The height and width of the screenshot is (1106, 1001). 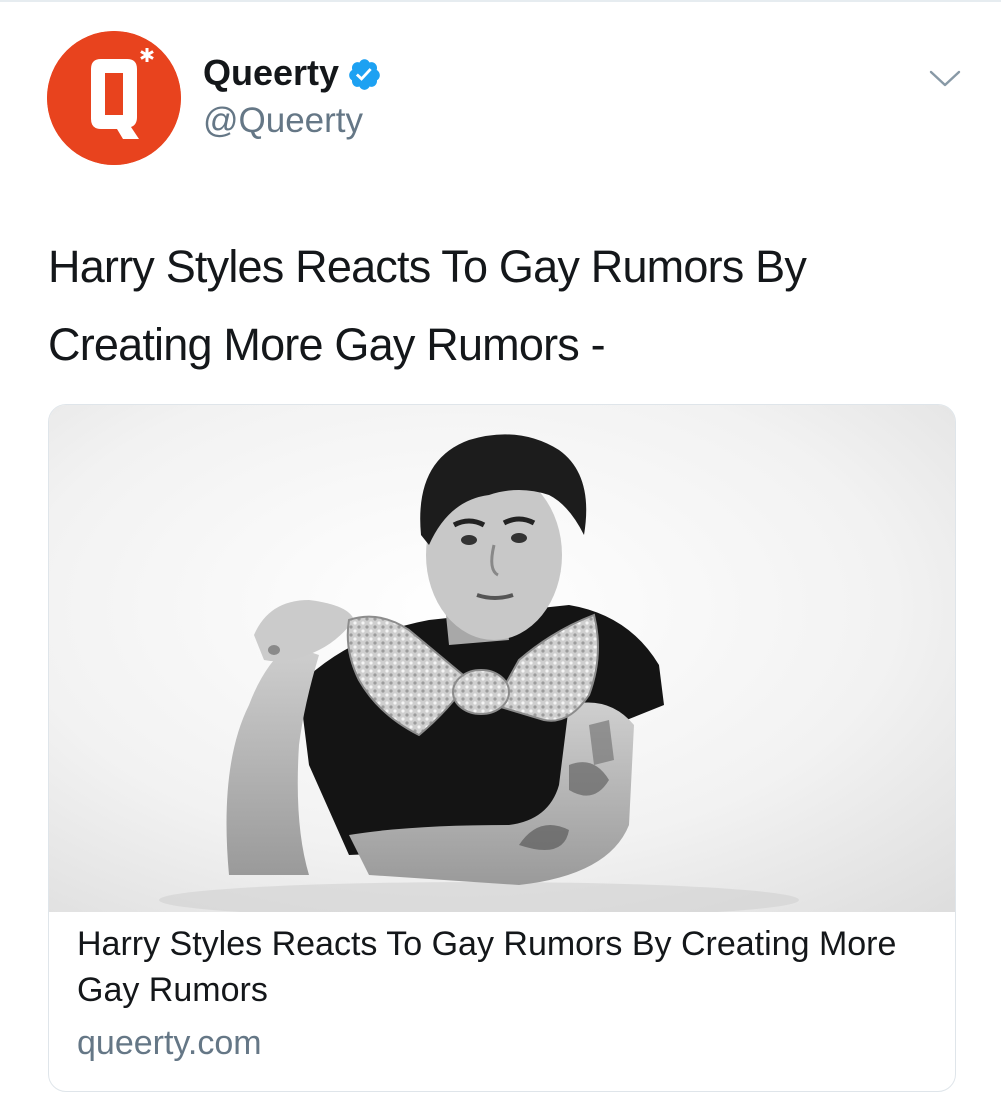 I want to click on avatar, so click(x=114, y=98).